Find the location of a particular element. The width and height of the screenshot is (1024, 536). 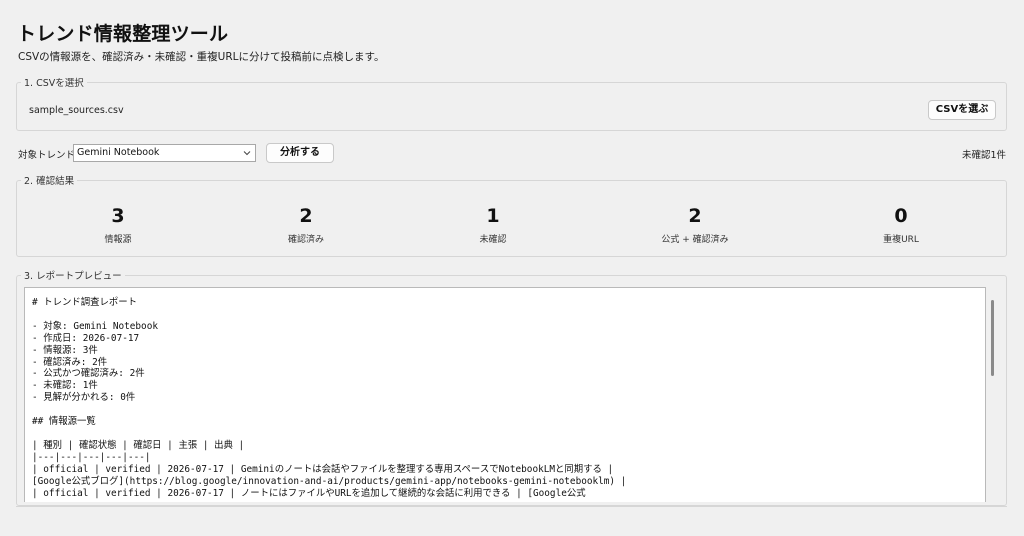

stat-sources: 3 情報源 is located at coordinates (118, 224).